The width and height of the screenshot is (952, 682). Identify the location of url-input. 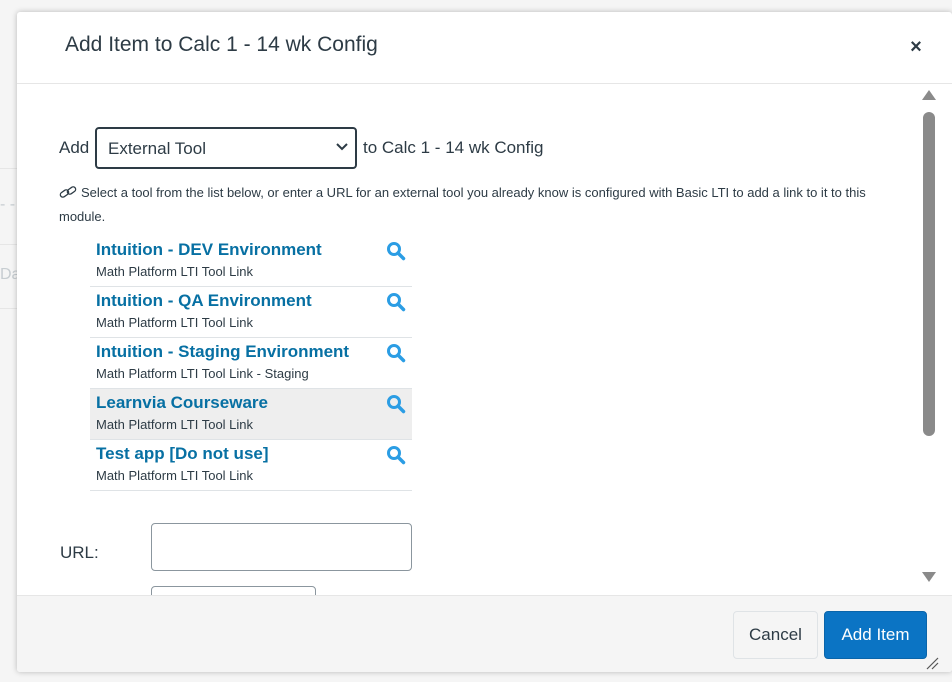
(281, 547).